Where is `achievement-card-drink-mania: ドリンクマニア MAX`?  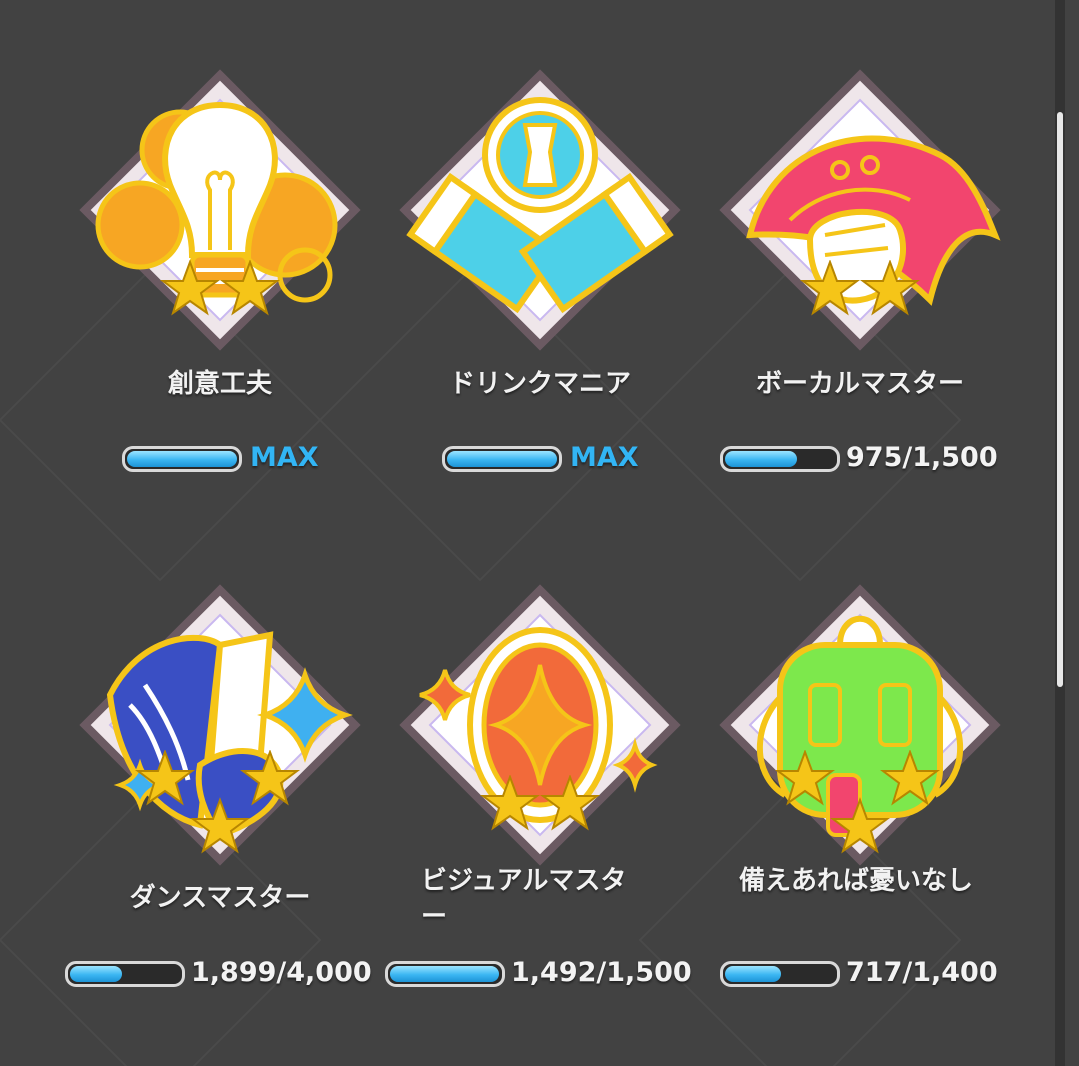
achievement-card-drink-mania: ドリンクマニア MAX is located at coordinates (540, 260).